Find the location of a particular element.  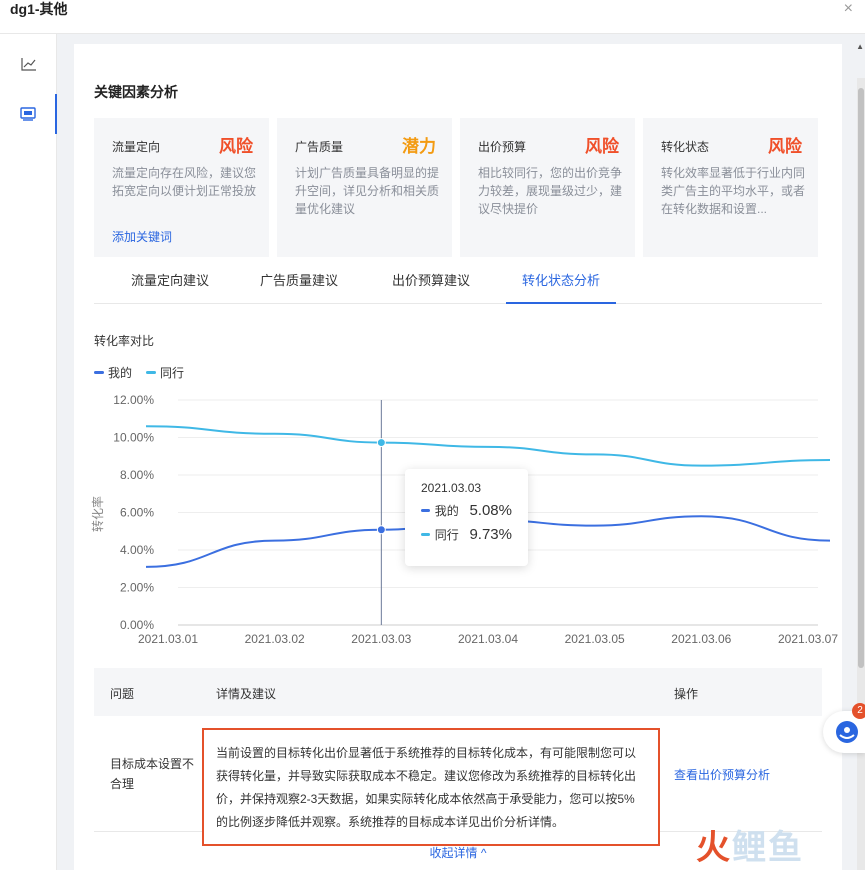

tooltip-value: 9.73% is located at coordinates (490, 534).